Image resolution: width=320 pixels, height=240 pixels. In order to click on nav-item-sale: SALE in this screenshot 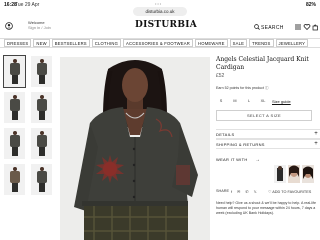, I will do `click(238, 43)`.